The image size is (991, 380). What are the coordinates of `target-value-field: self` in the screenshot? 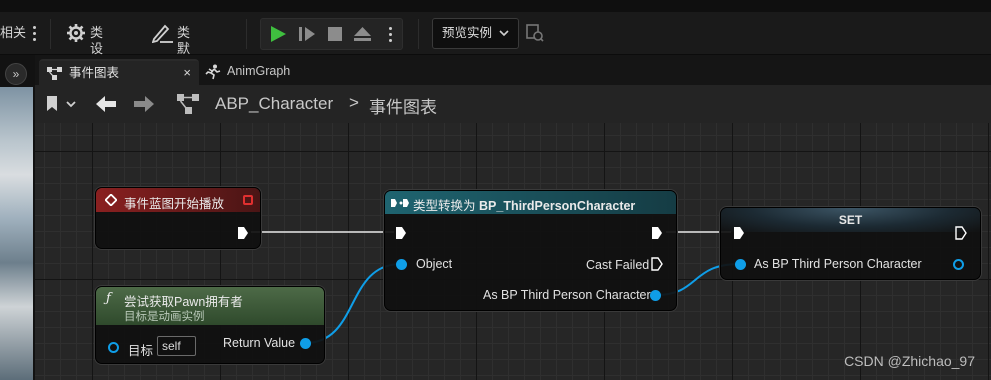 It's located at (176, 346).